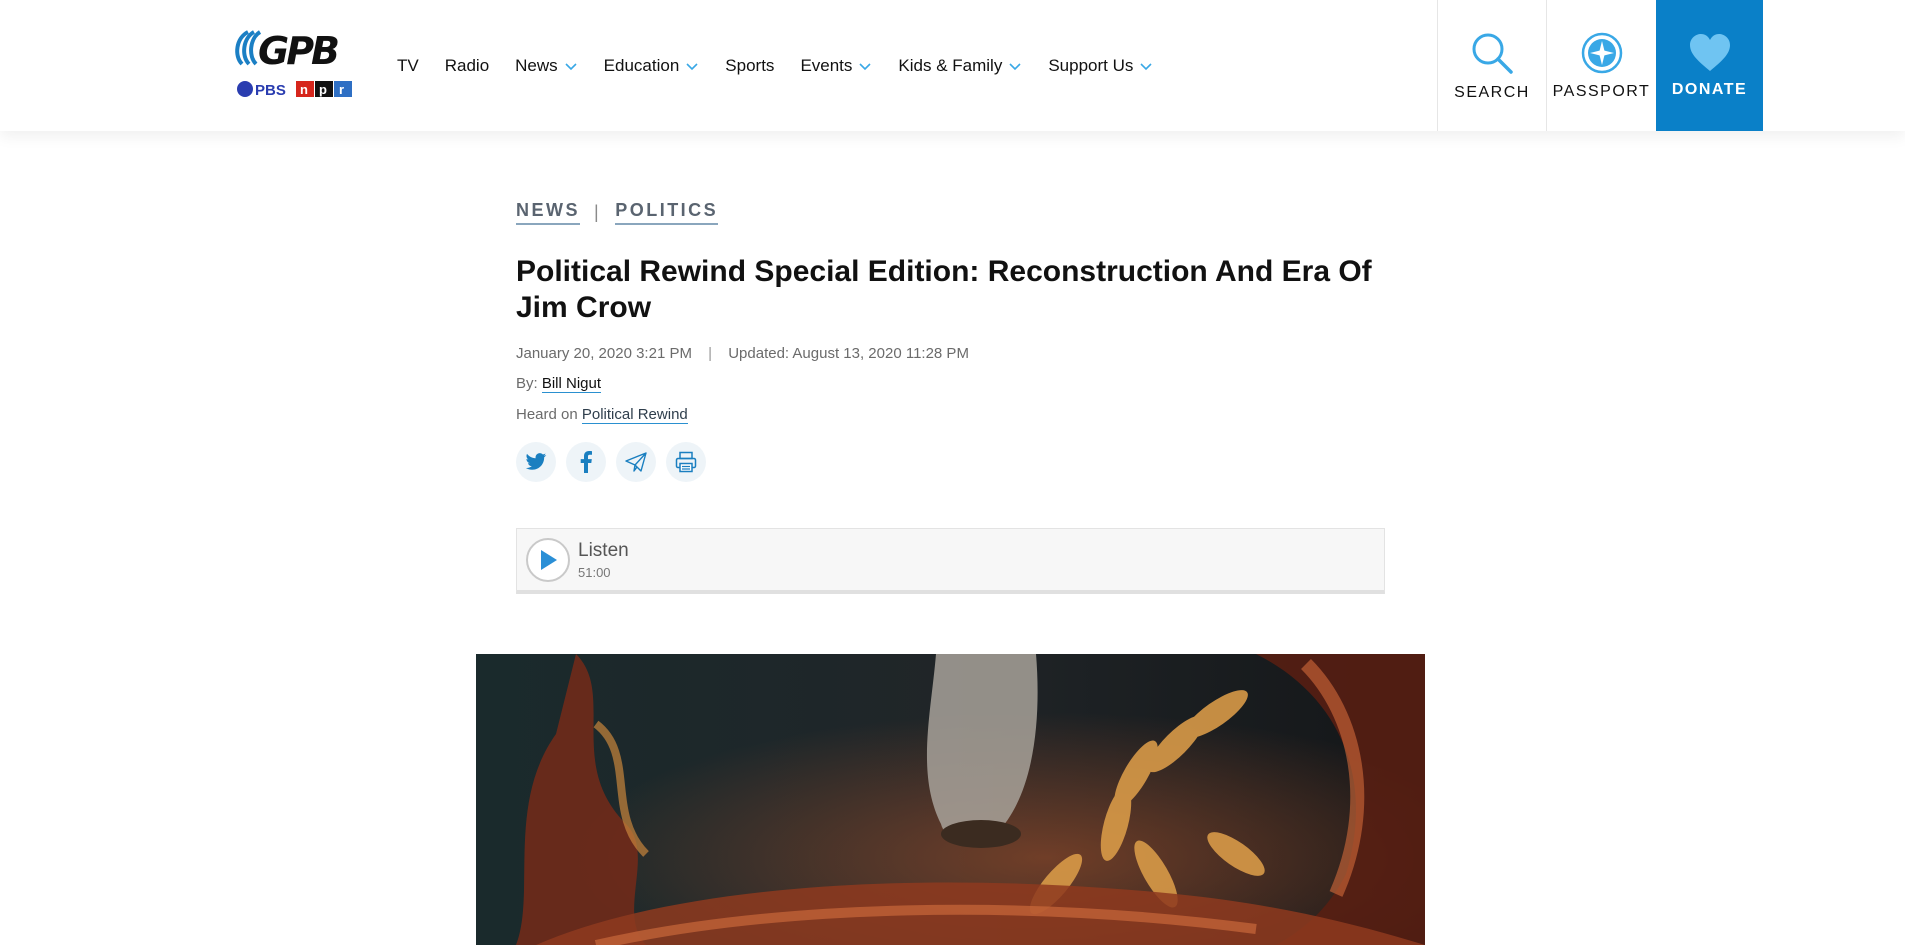  I want to click on gpb-logo: GPB PBS n p r, so click(292, 63).